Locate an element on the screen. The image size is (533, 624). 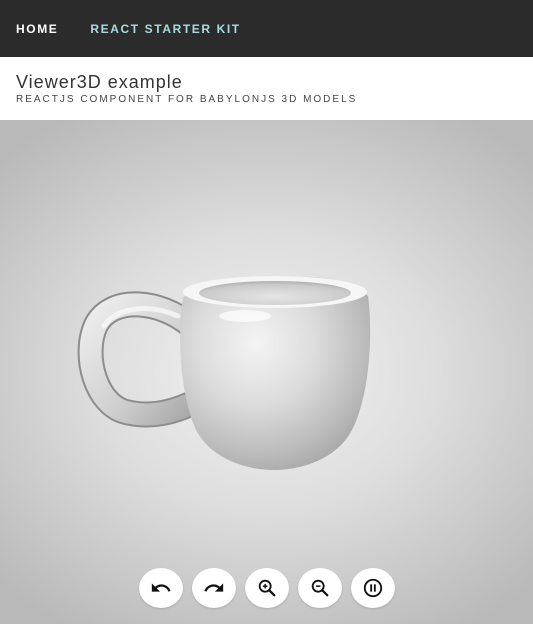
viewer-controls is located at coordinates (266, 588).